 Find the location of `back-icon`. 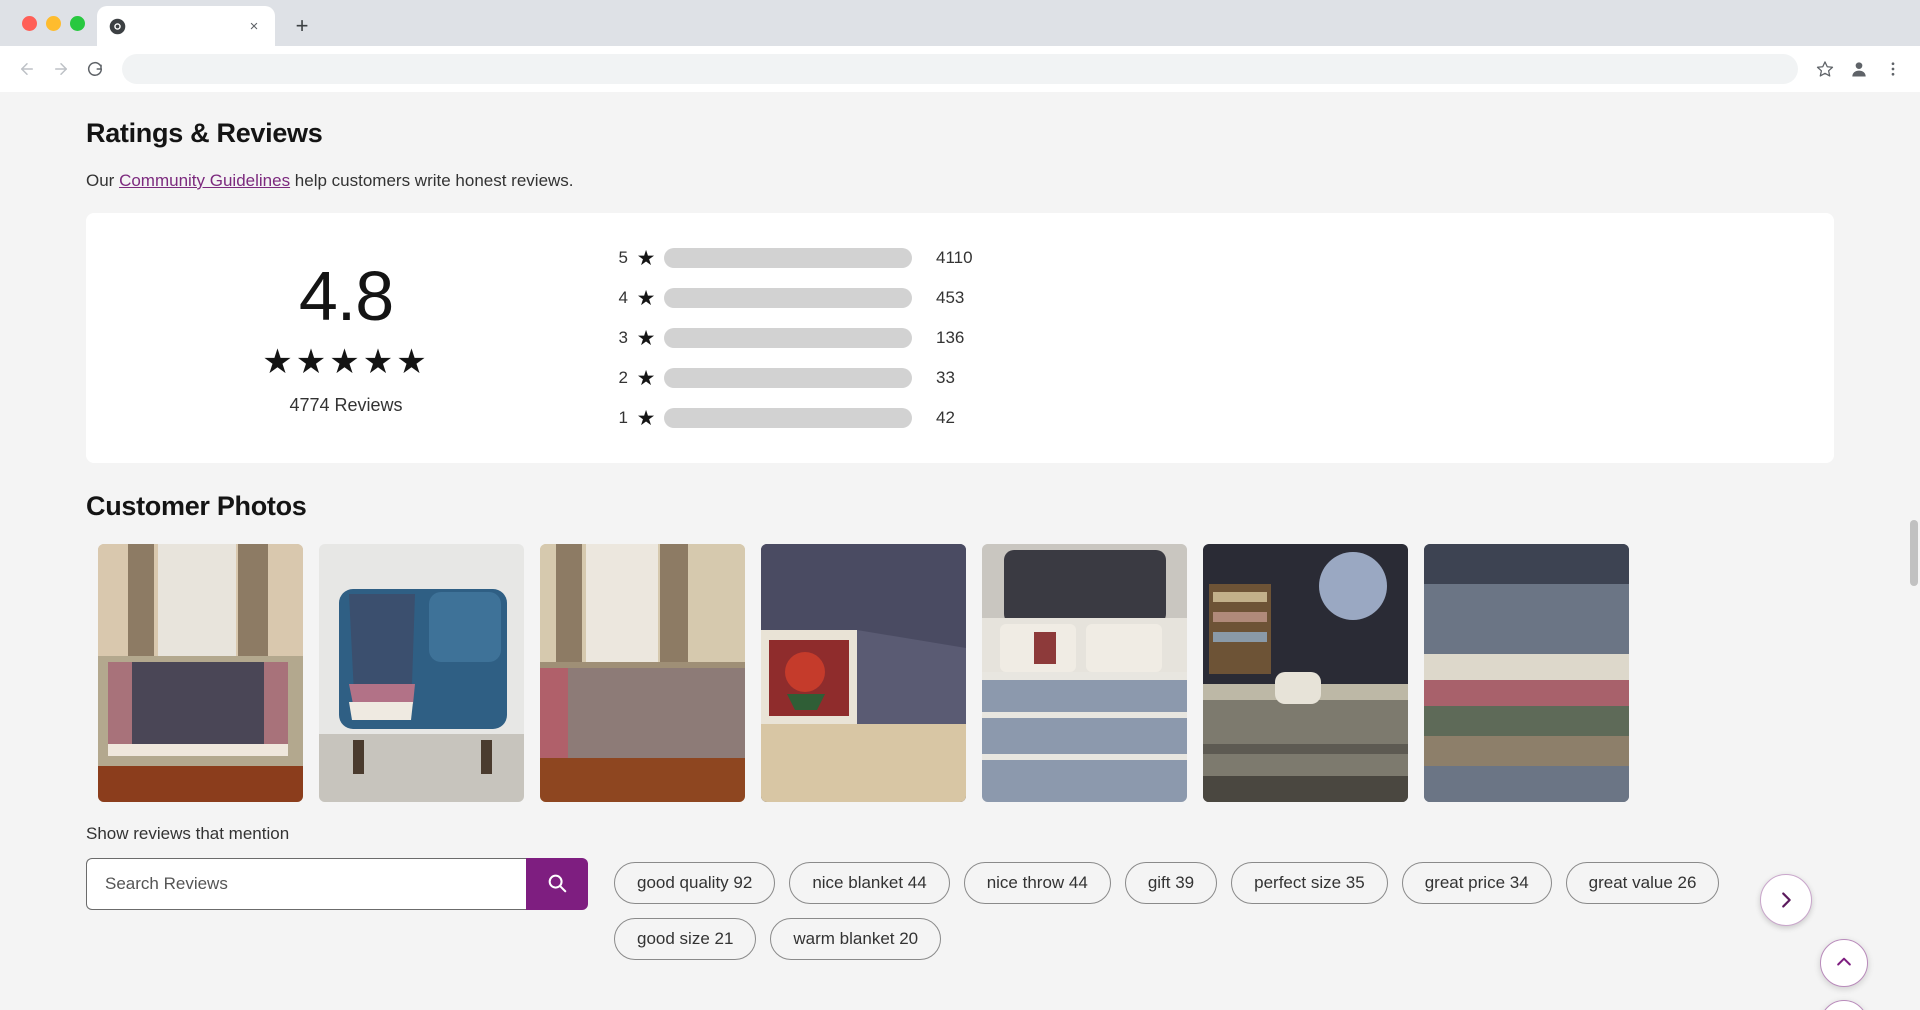

back-icon is located at coordinates (27, 69).